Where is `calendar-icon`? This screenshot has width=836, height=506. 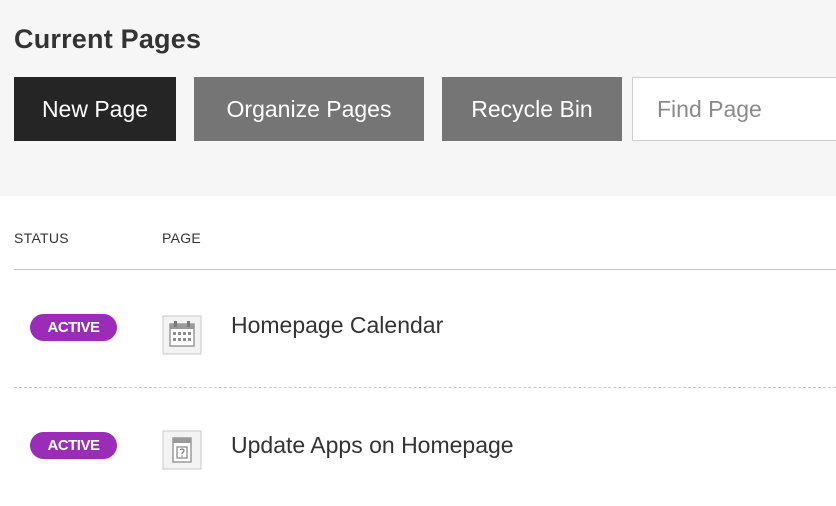 calendar-icon is located at coordinates (182, 335).